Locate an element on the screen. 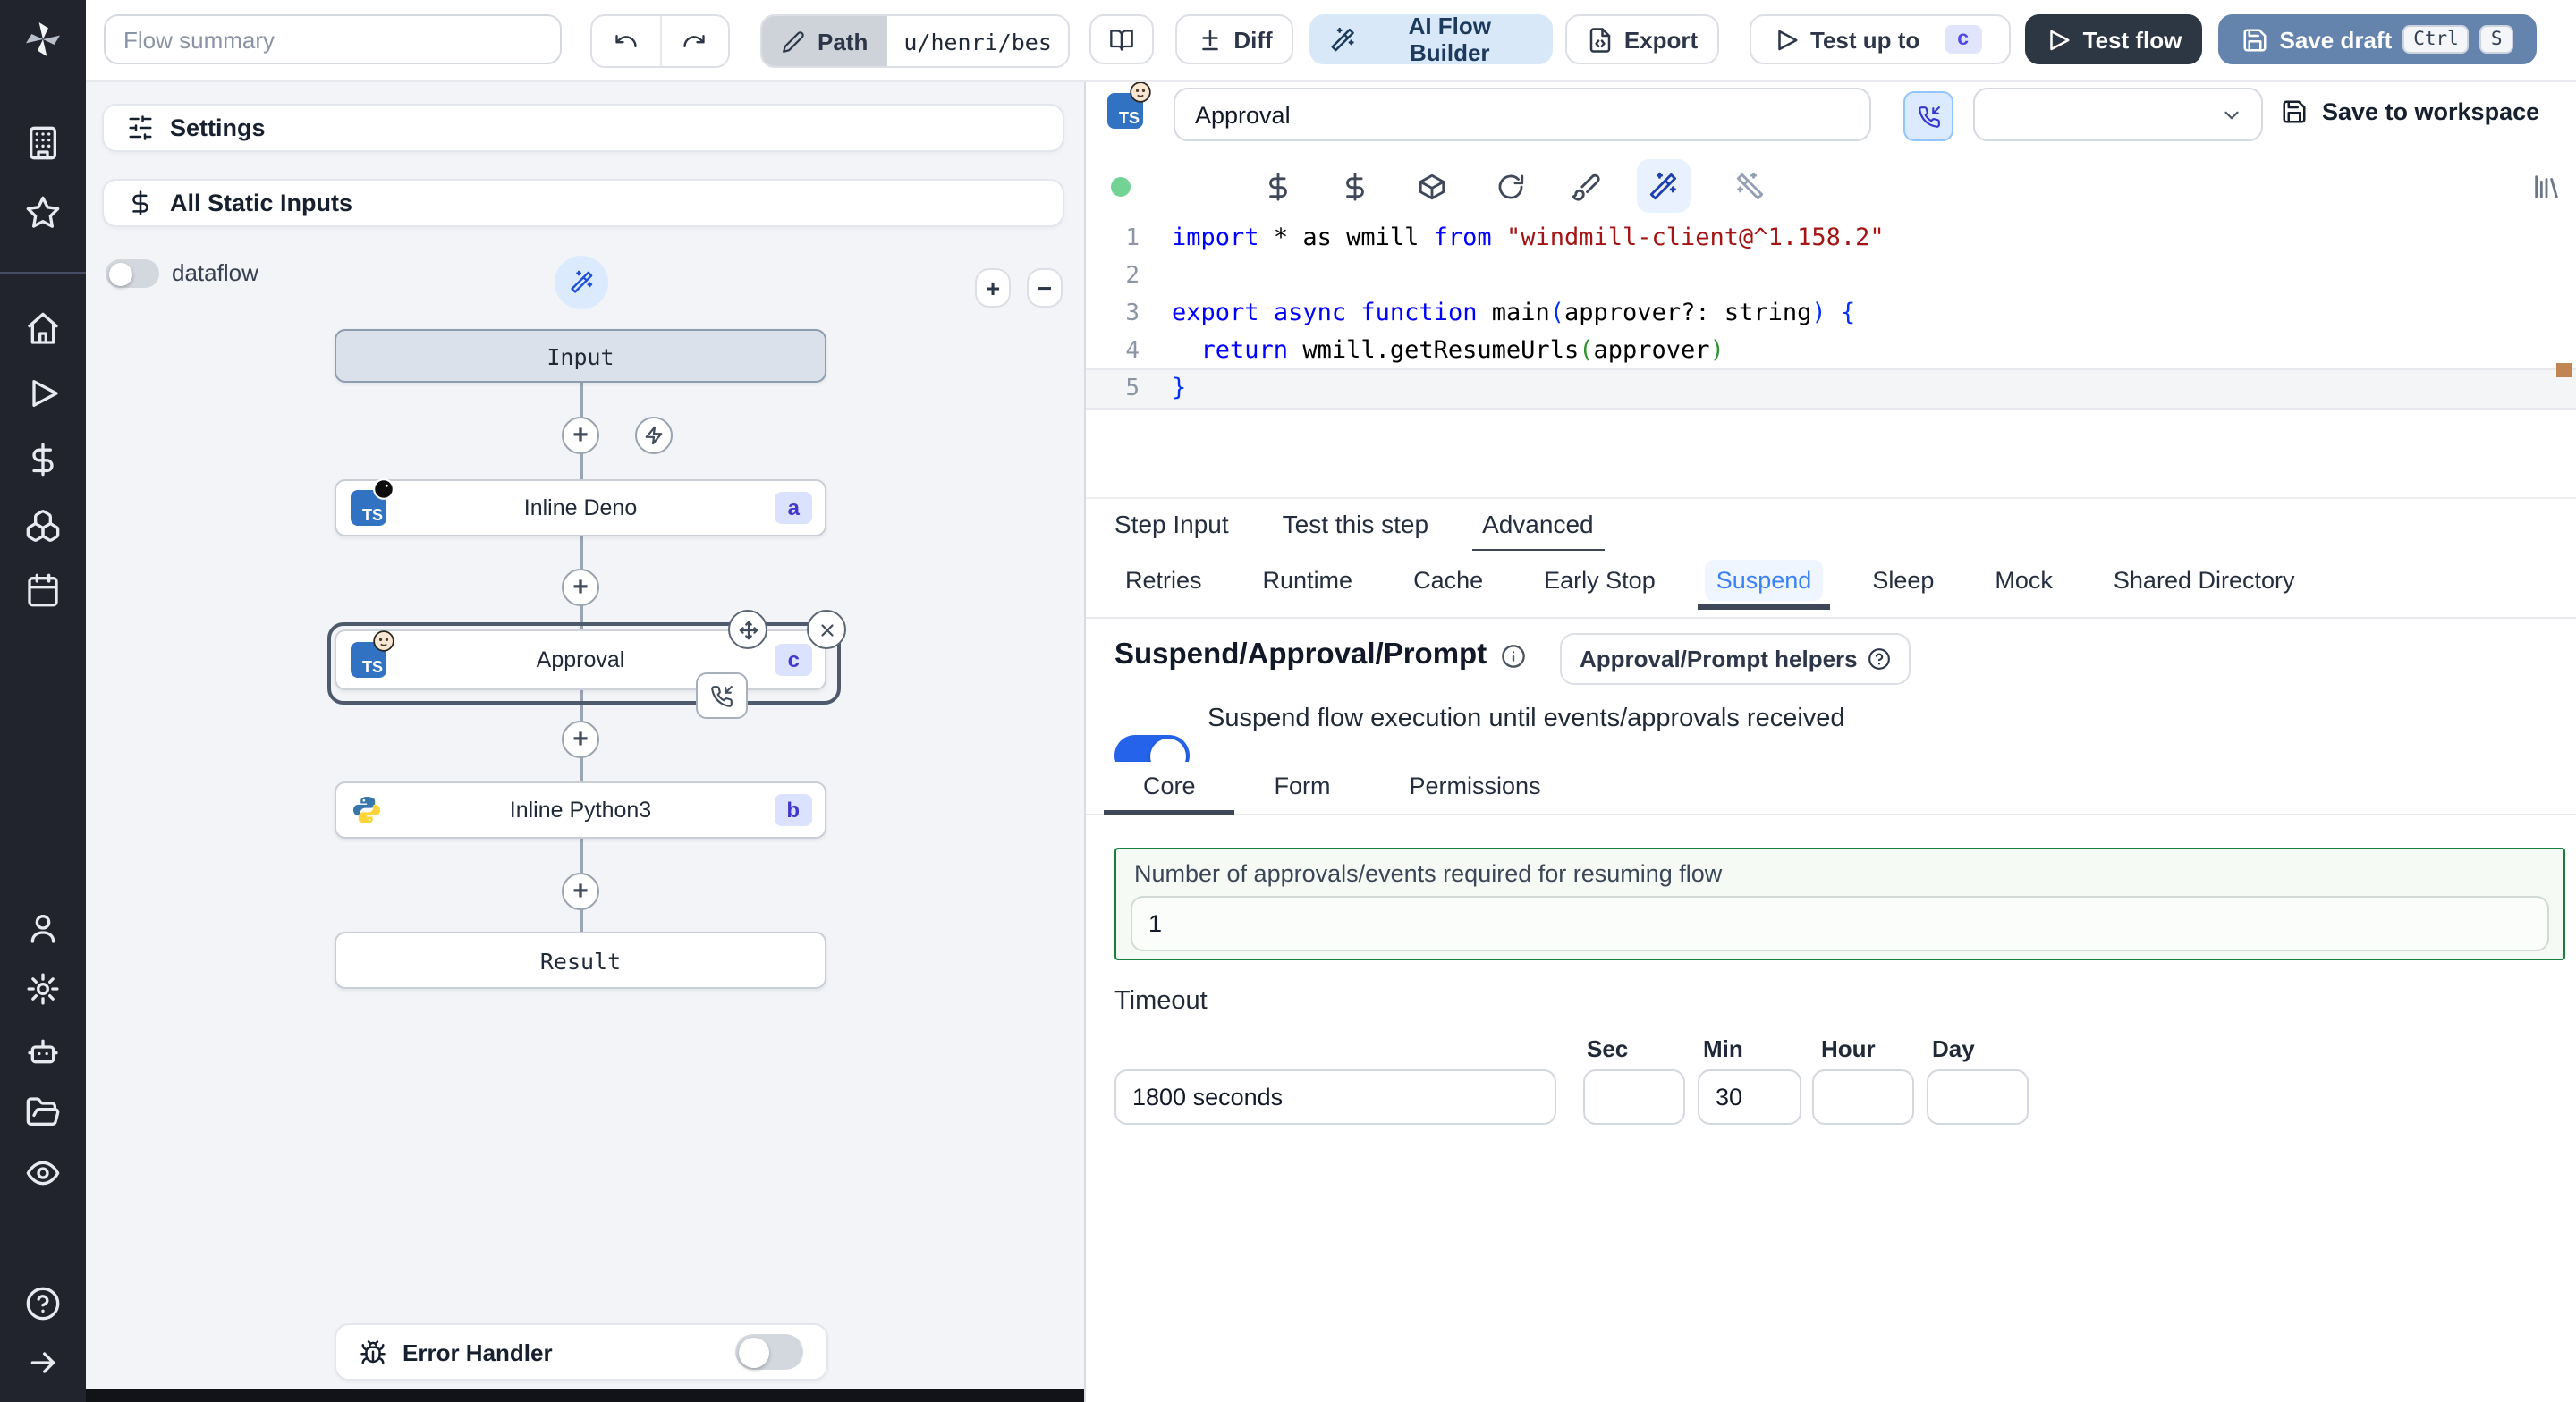  path-label: Path is located at coordinates (843, 41).